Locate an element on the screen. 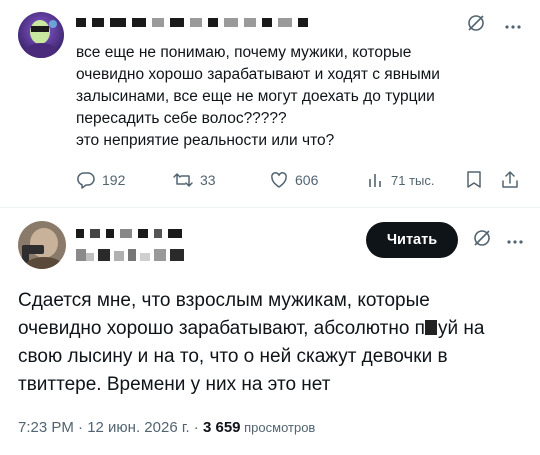 This screenshot has height=455, width=540. main-text-line: твиттере. Времени у них на это нет is located at coordinates (174, 384).